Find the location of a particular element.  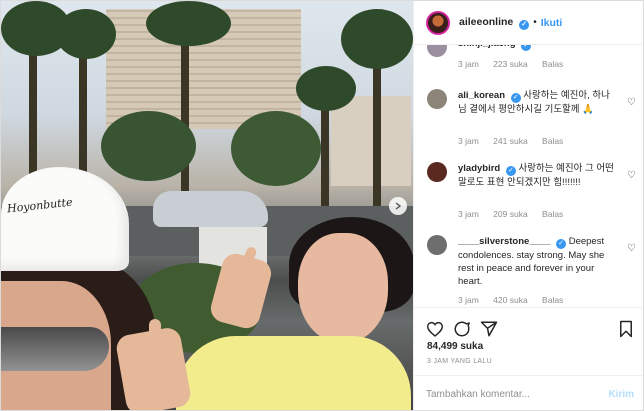

add-comment-bar: Kirim is located at coordinates (528, 392).